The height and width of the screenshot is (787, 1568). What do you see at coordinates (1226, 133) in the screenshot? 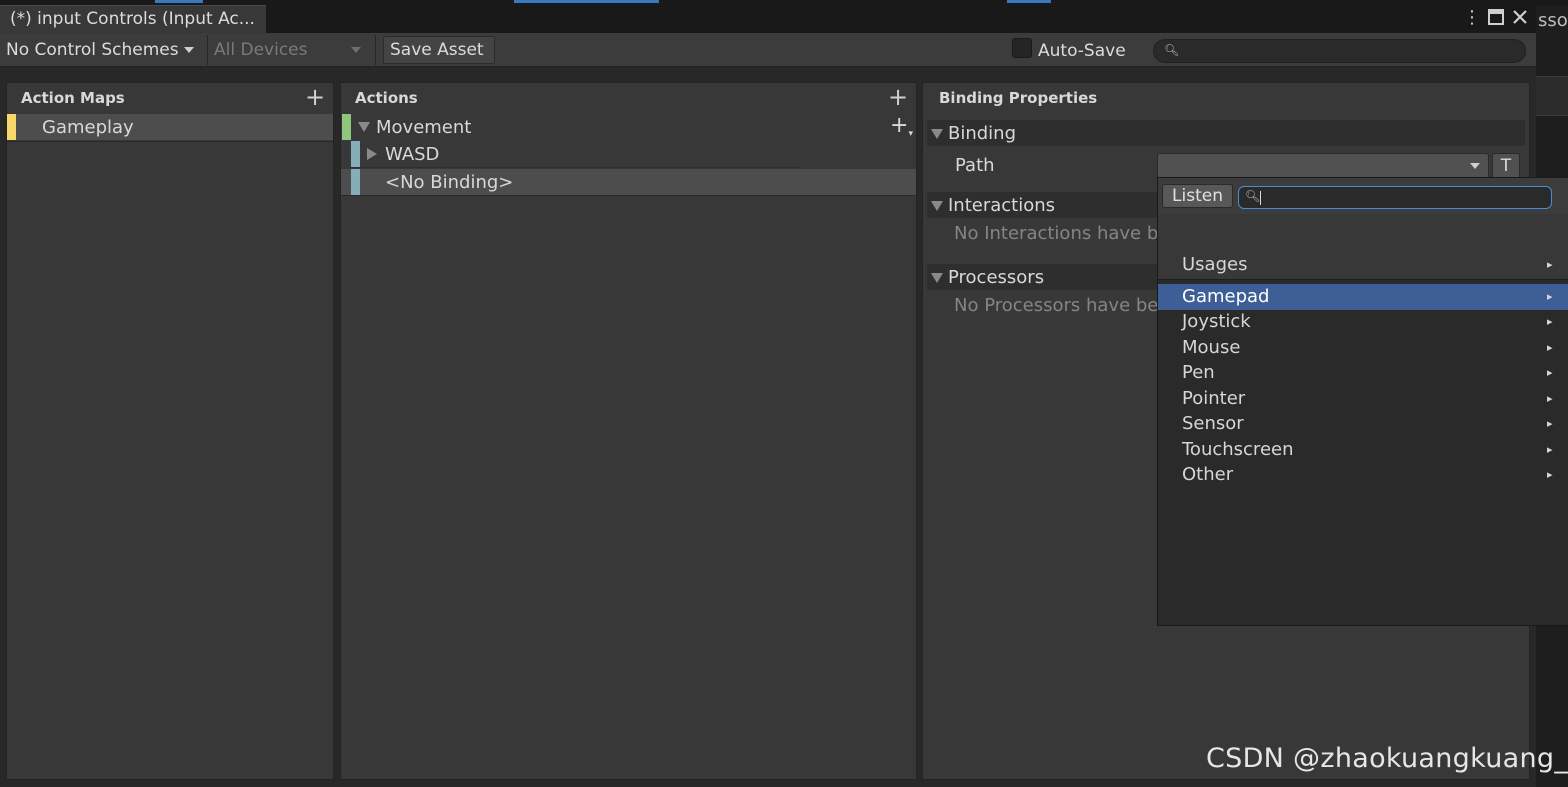
I see `binding-section-header: Binding` at bounding box center [1226, 133].